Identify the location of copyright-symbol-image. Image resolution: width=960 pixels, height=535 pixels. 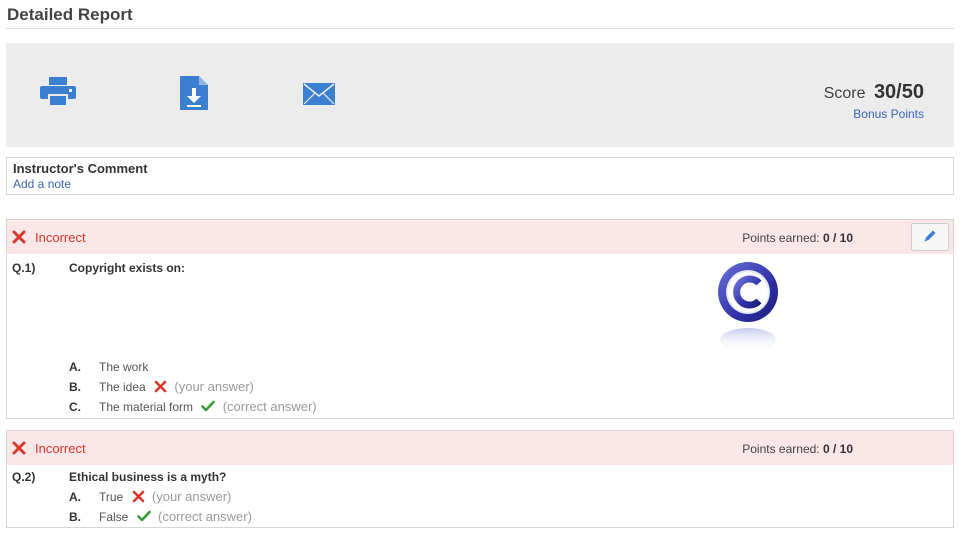
(750, 308).